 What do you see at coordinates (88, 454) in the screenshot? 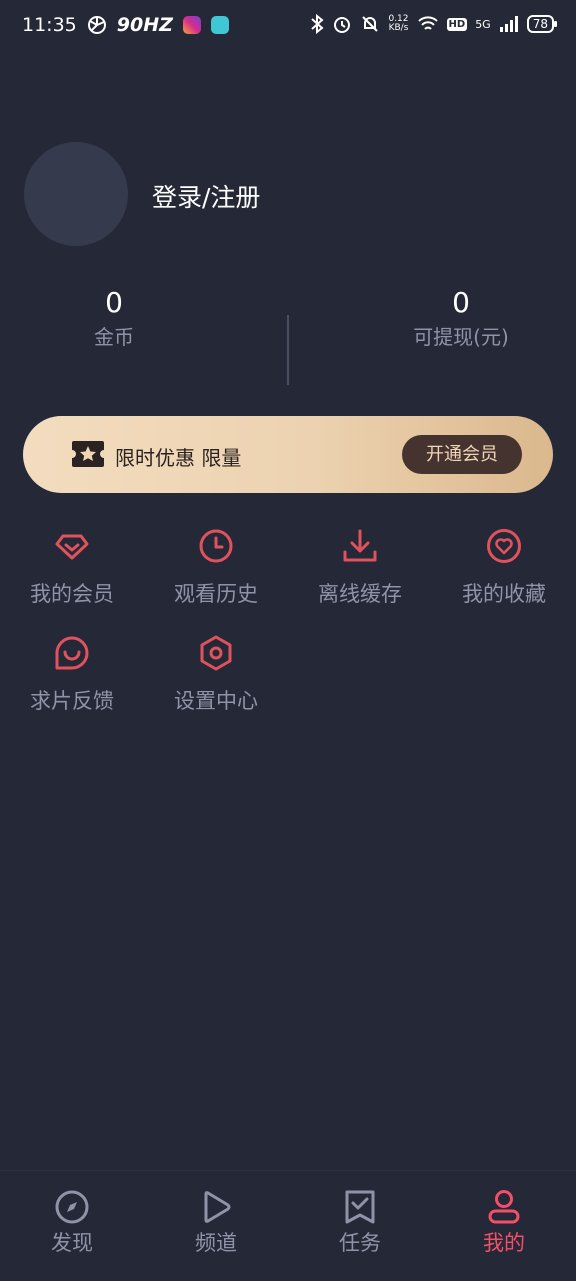
I see `ticket-star-icon` at bounding box center [88, 454].